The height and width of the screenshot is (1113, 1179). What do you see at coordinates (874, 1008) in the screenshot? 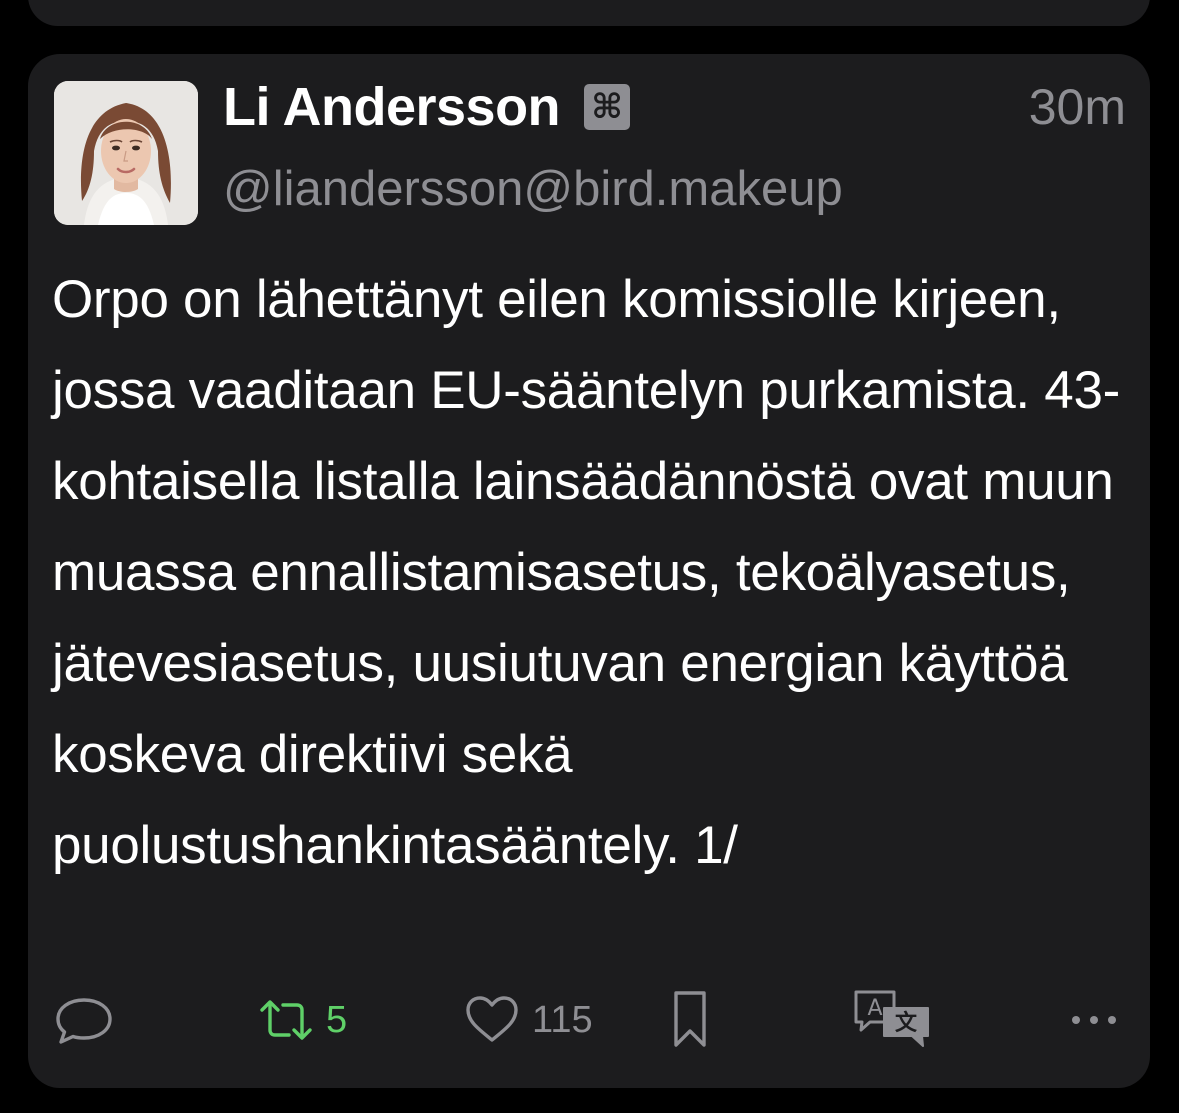
I see `svg-text: A` at bounding box center [874, 1008].